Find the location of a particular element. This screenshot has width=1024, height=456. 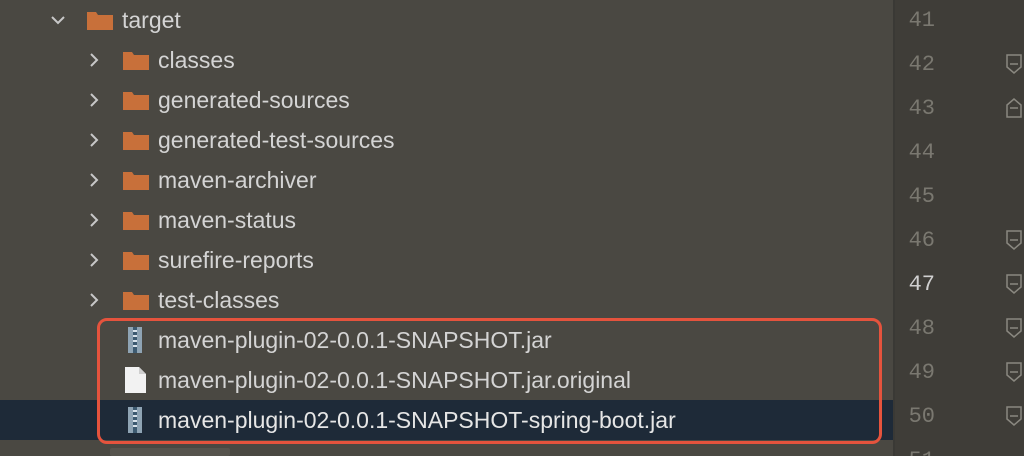

tree-row-classes: classes is located at coordinates (446, 60).